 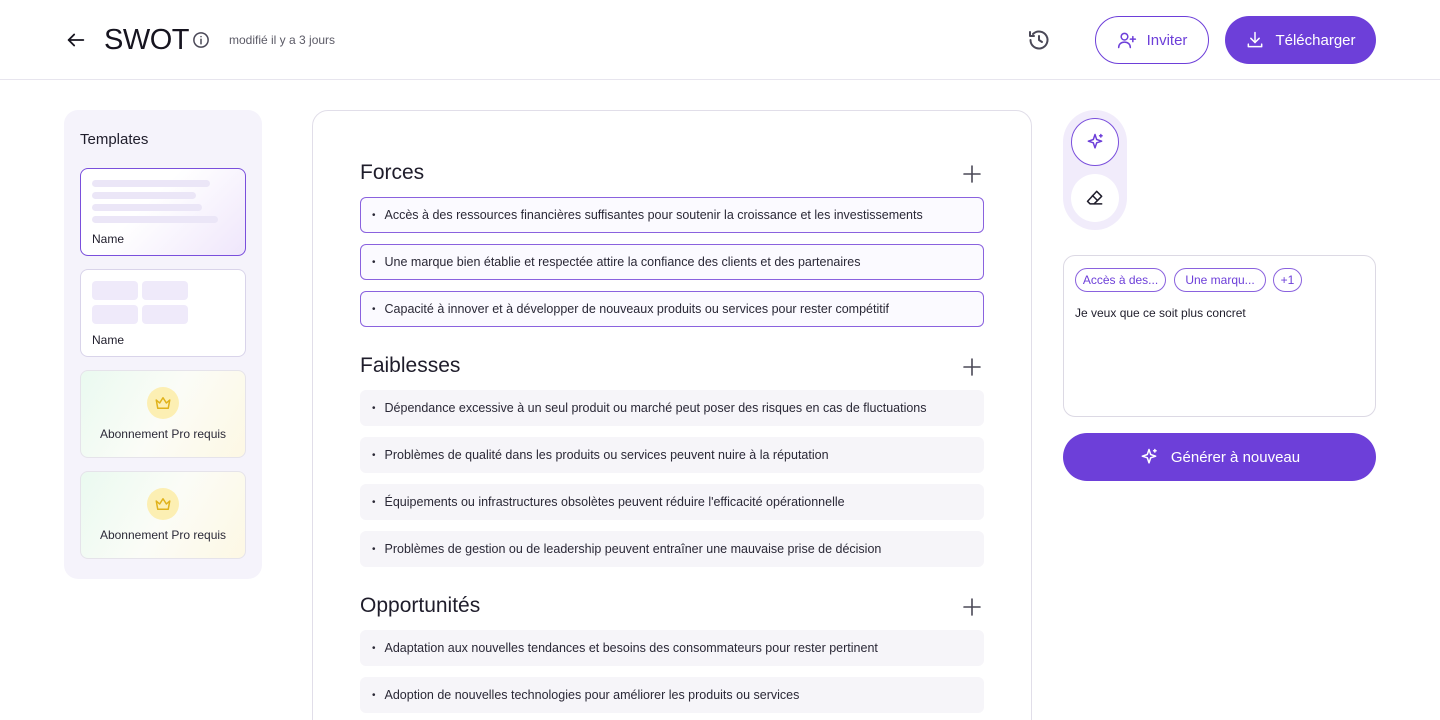 I want to click on info-icon, so click(x=201, y=40).